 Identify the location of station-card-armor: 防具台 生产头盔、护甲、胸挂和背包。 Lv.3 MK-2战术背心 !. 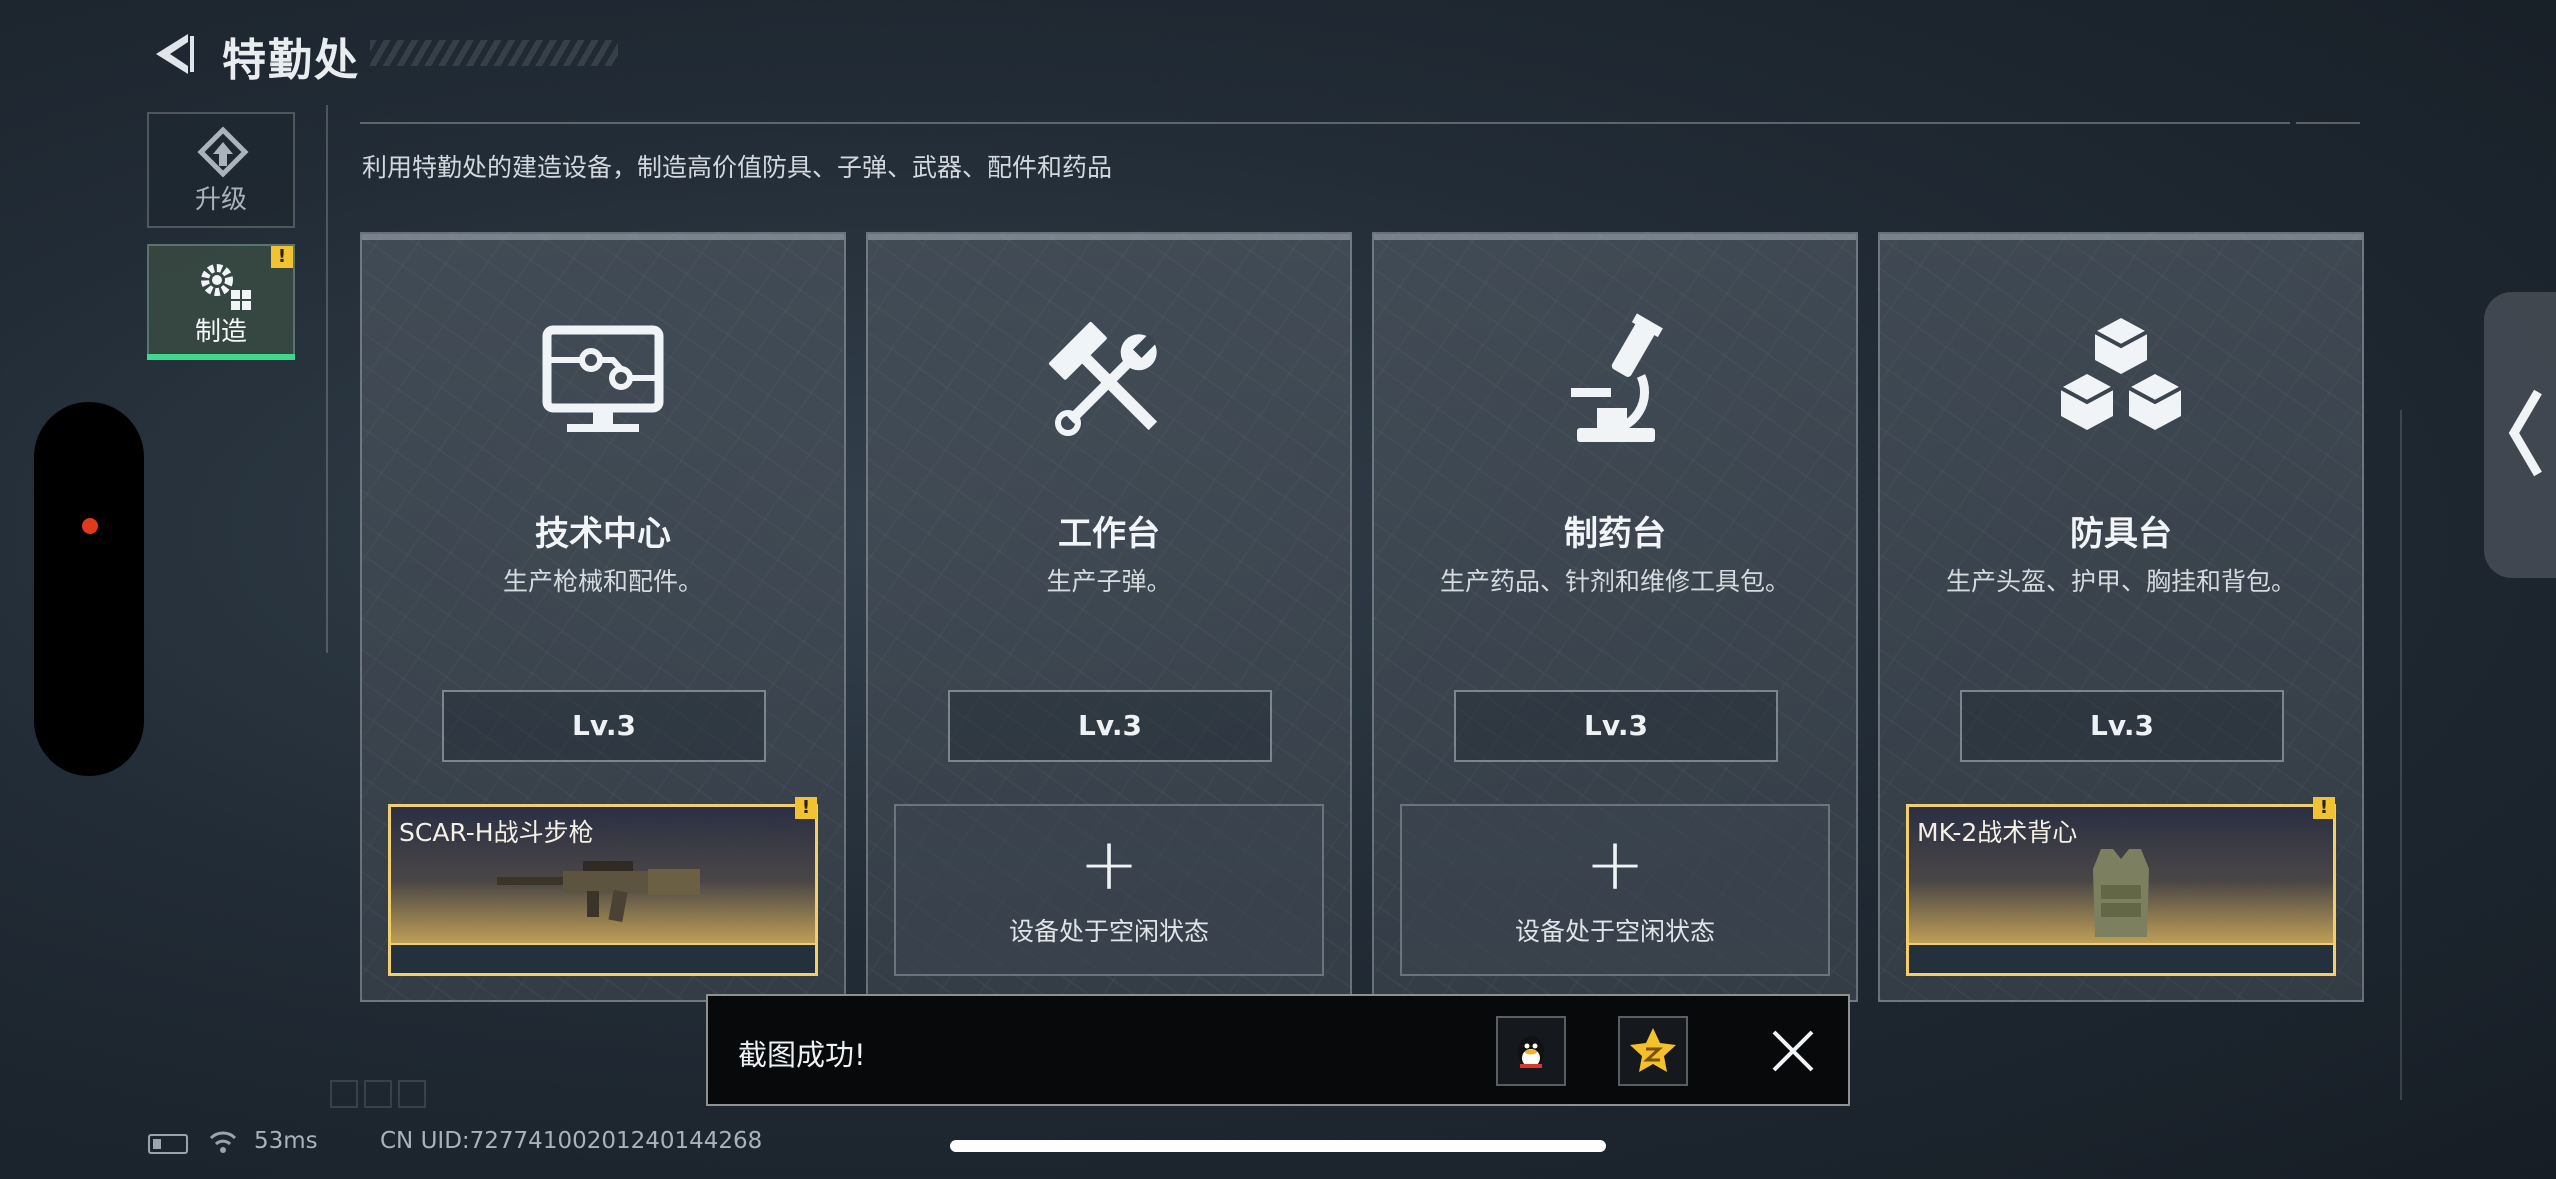
(2121, 617).